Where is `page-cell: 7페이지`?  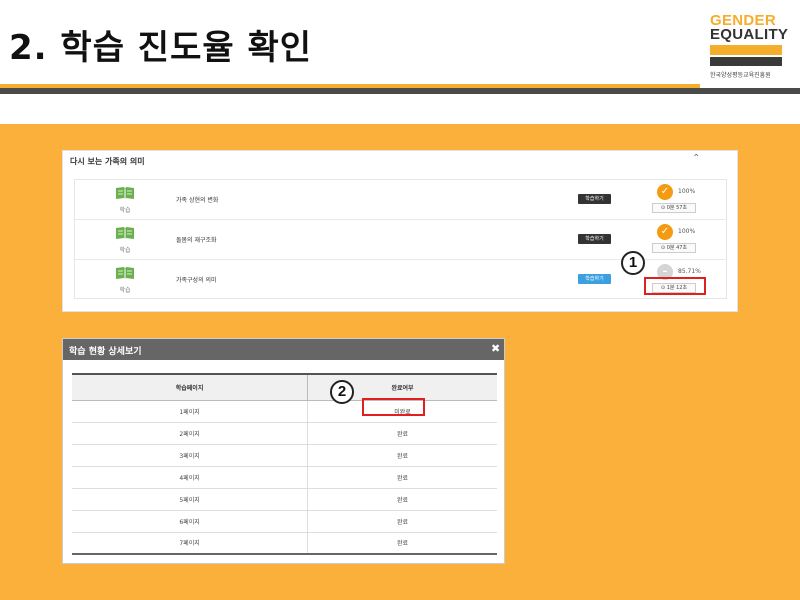 page-cell: 7페이지 is located at coordinates (190, 543).